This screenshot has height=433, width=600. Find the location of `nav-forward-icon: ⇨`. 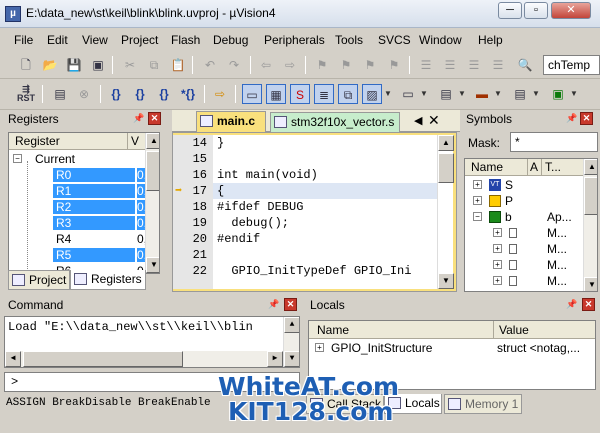

nav-forward-icon: ⇨ is located at coordinates (290, 65).